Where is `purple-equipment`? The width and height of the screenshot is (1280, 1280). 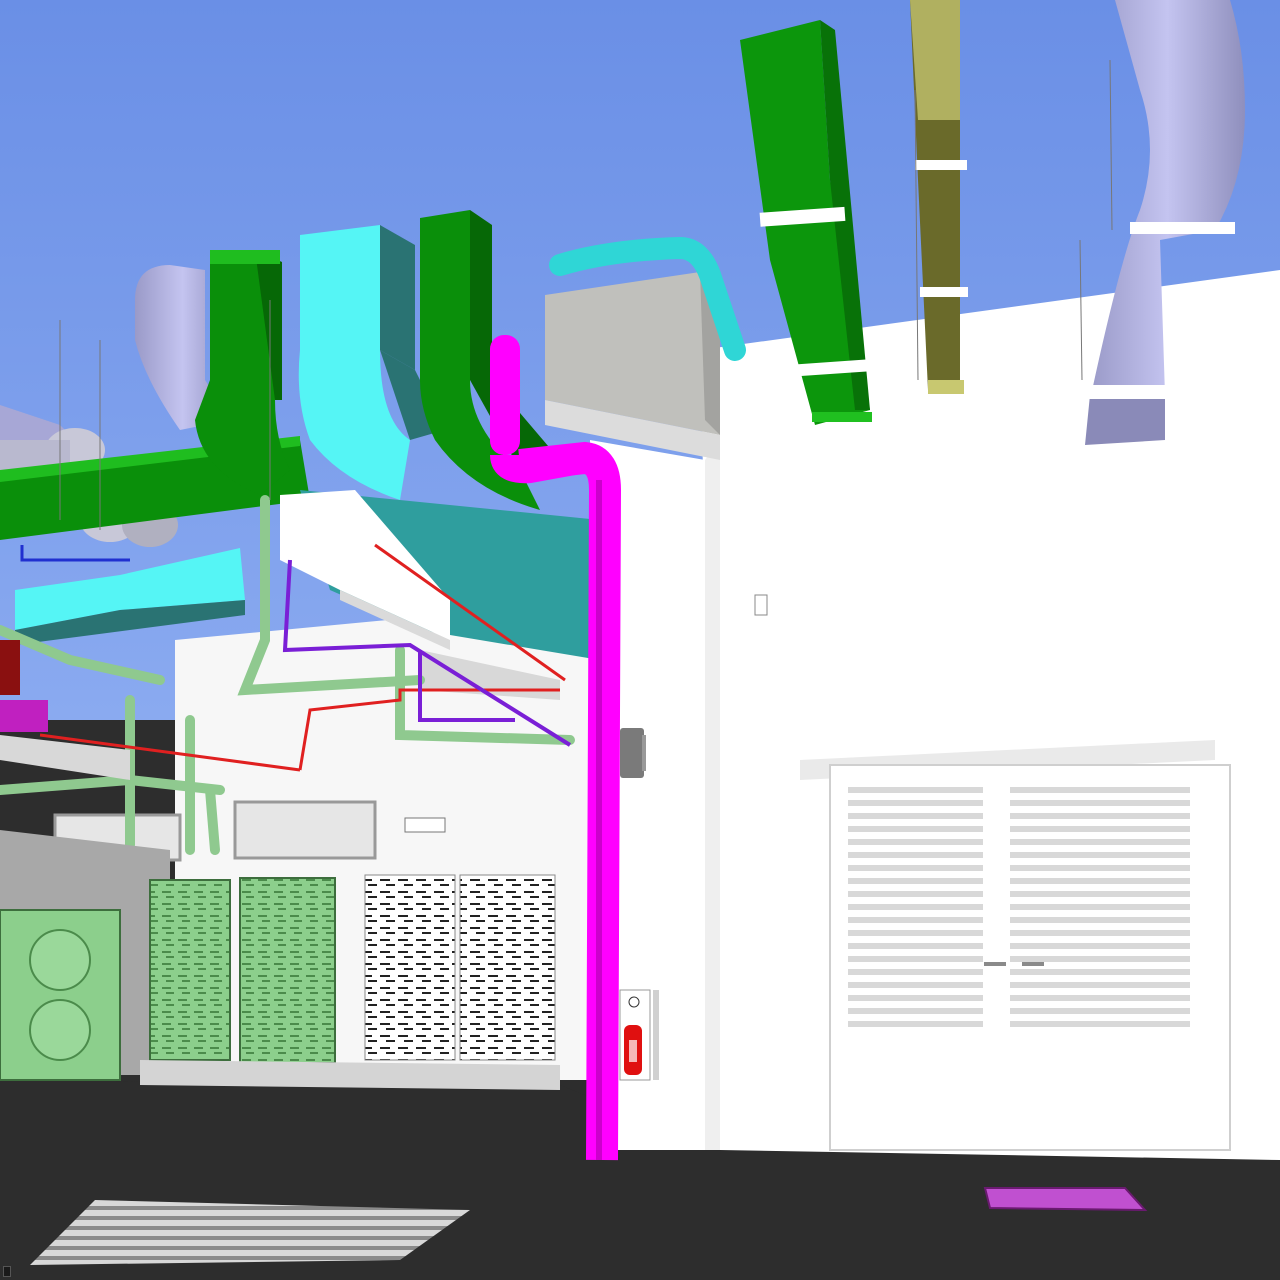 purple-equipment is located at coordinates (24, 716).